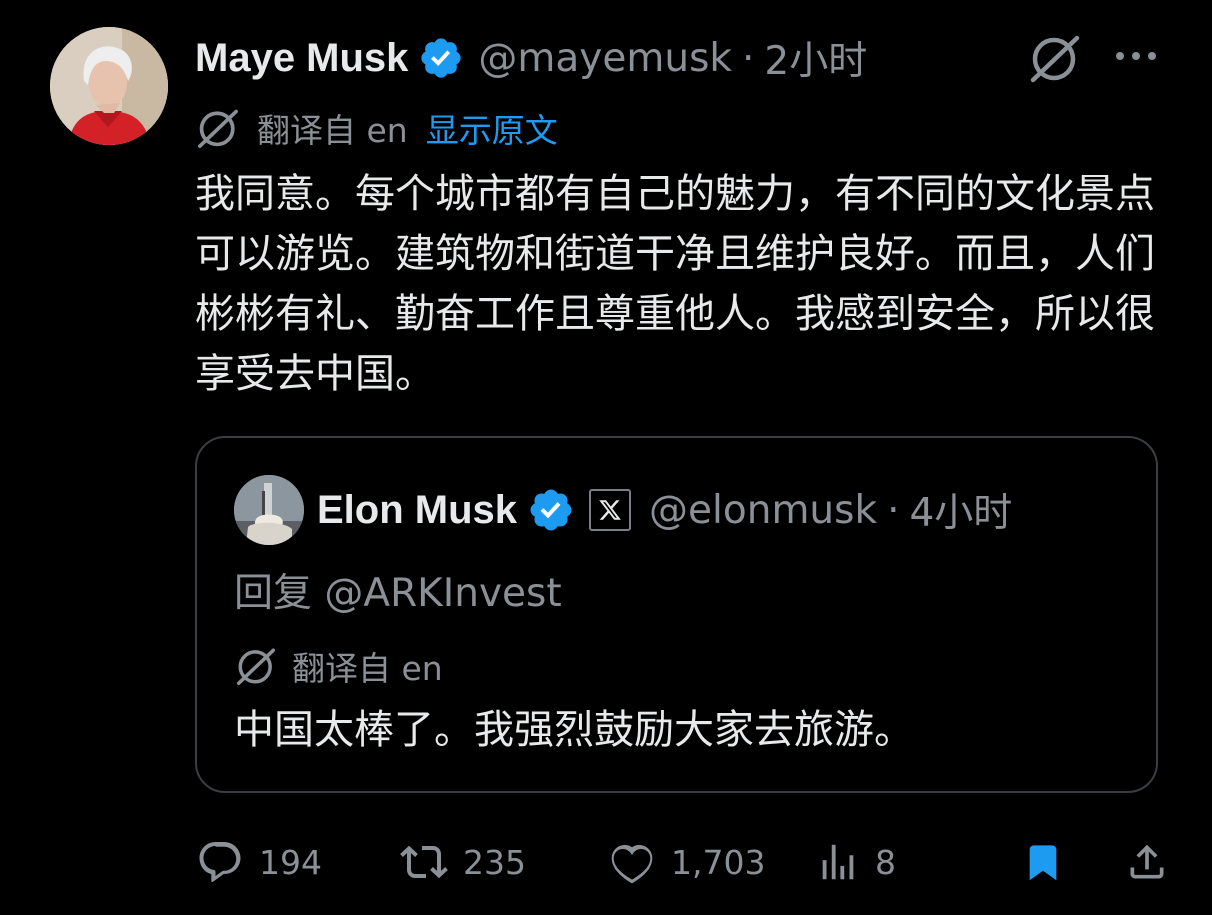  Describe the element at coordinates (718, 862) in the screenshot. I see `like-count: 1,703` at that location.